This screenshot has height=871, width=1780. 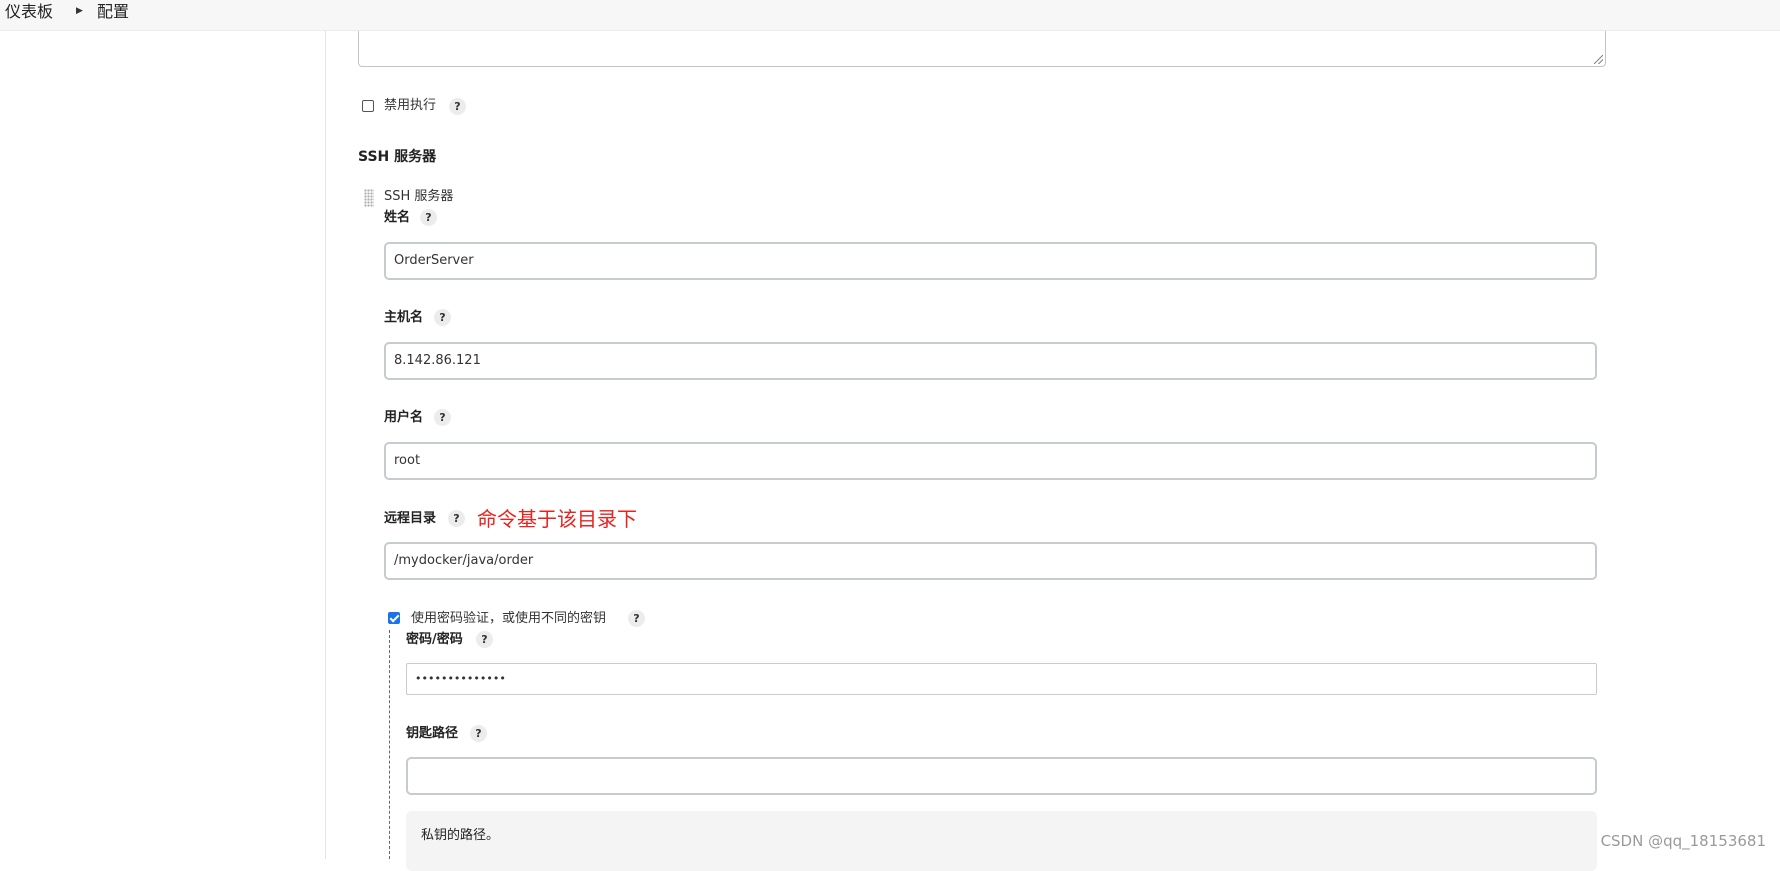 What do you see at coordinates (508, 619) in the screenshot?
I see `password-auth-label: 使用密码验证，或使用不同的密钥` at bounding box center [508, 619].